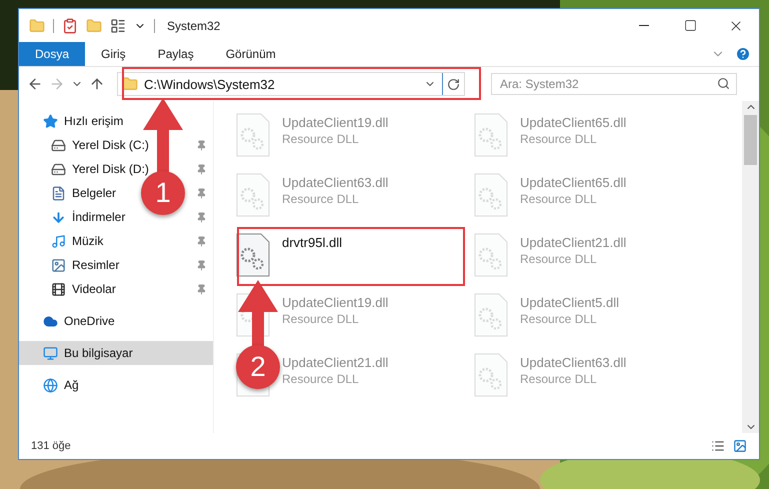 The image size is (769, 489). I want to click on ribbon-tab: Paylaş, so click(176, 54).